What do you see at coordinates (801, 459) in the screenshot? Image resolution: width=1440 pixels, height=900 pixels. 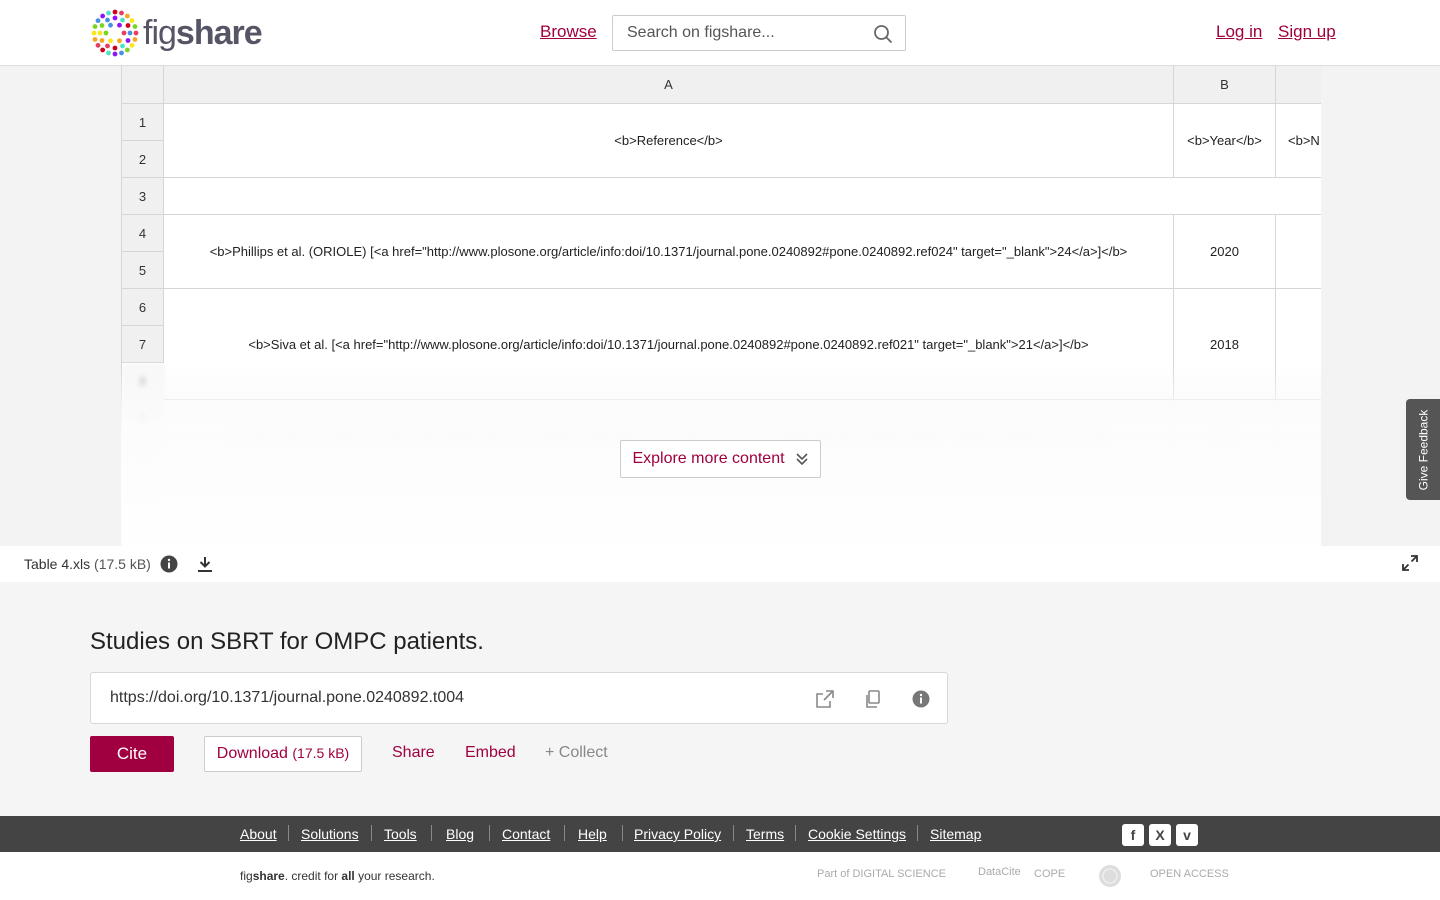 I see `double-chevron-down-icon` at bounding box center [801, 459].